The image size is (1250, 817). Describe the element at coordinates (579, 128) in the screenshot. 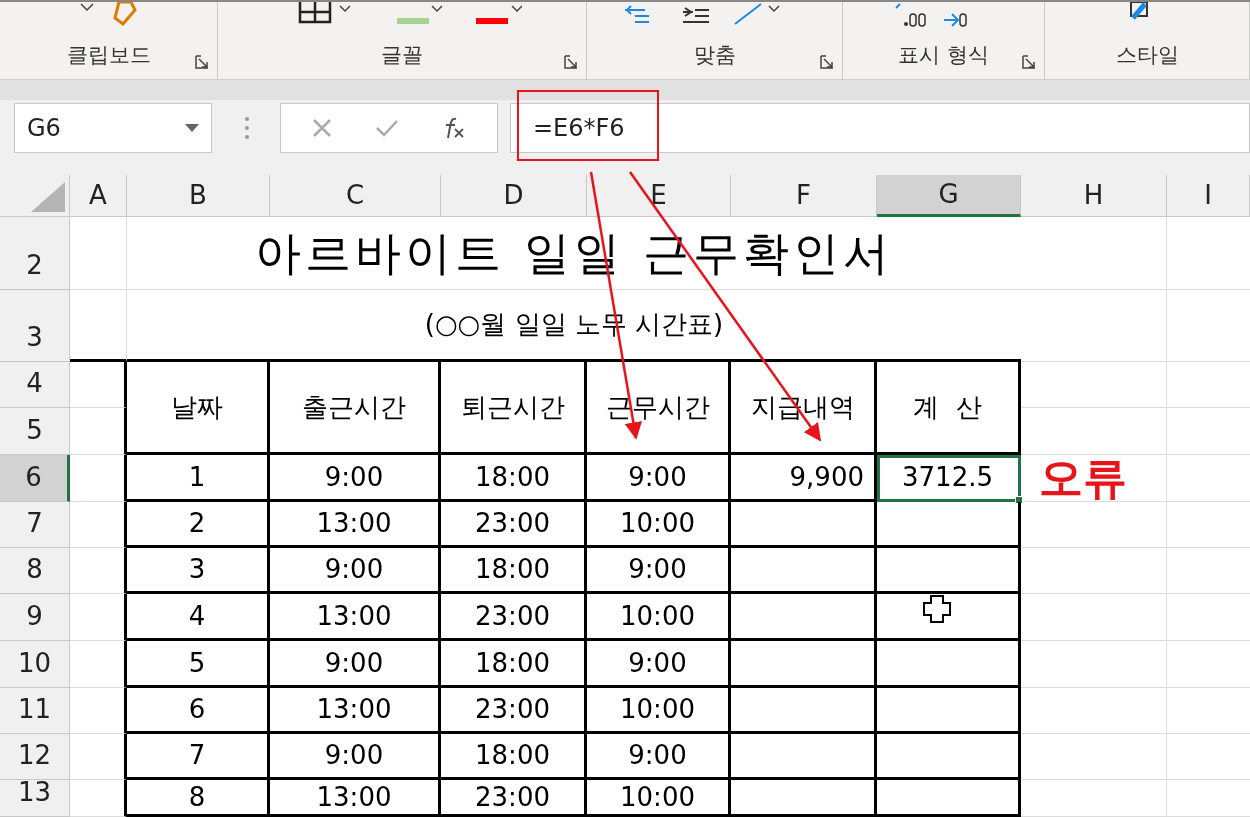

I see `formula-text: =E6*F6` at that location.